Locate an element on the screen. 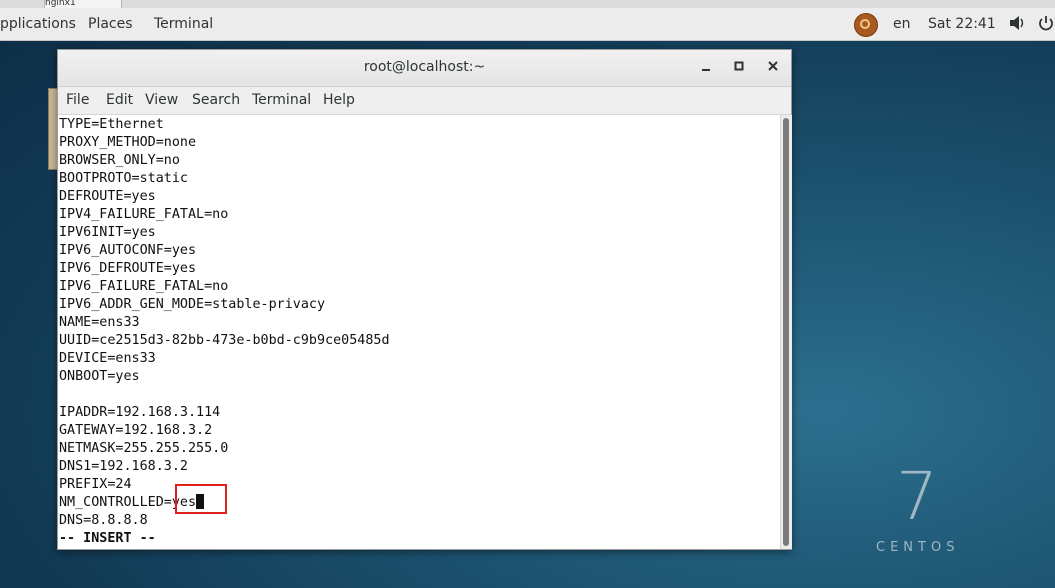 The height and width of the screenshot is (588, 1055). scrollbar-thumb is located at coordinates (786, 332).